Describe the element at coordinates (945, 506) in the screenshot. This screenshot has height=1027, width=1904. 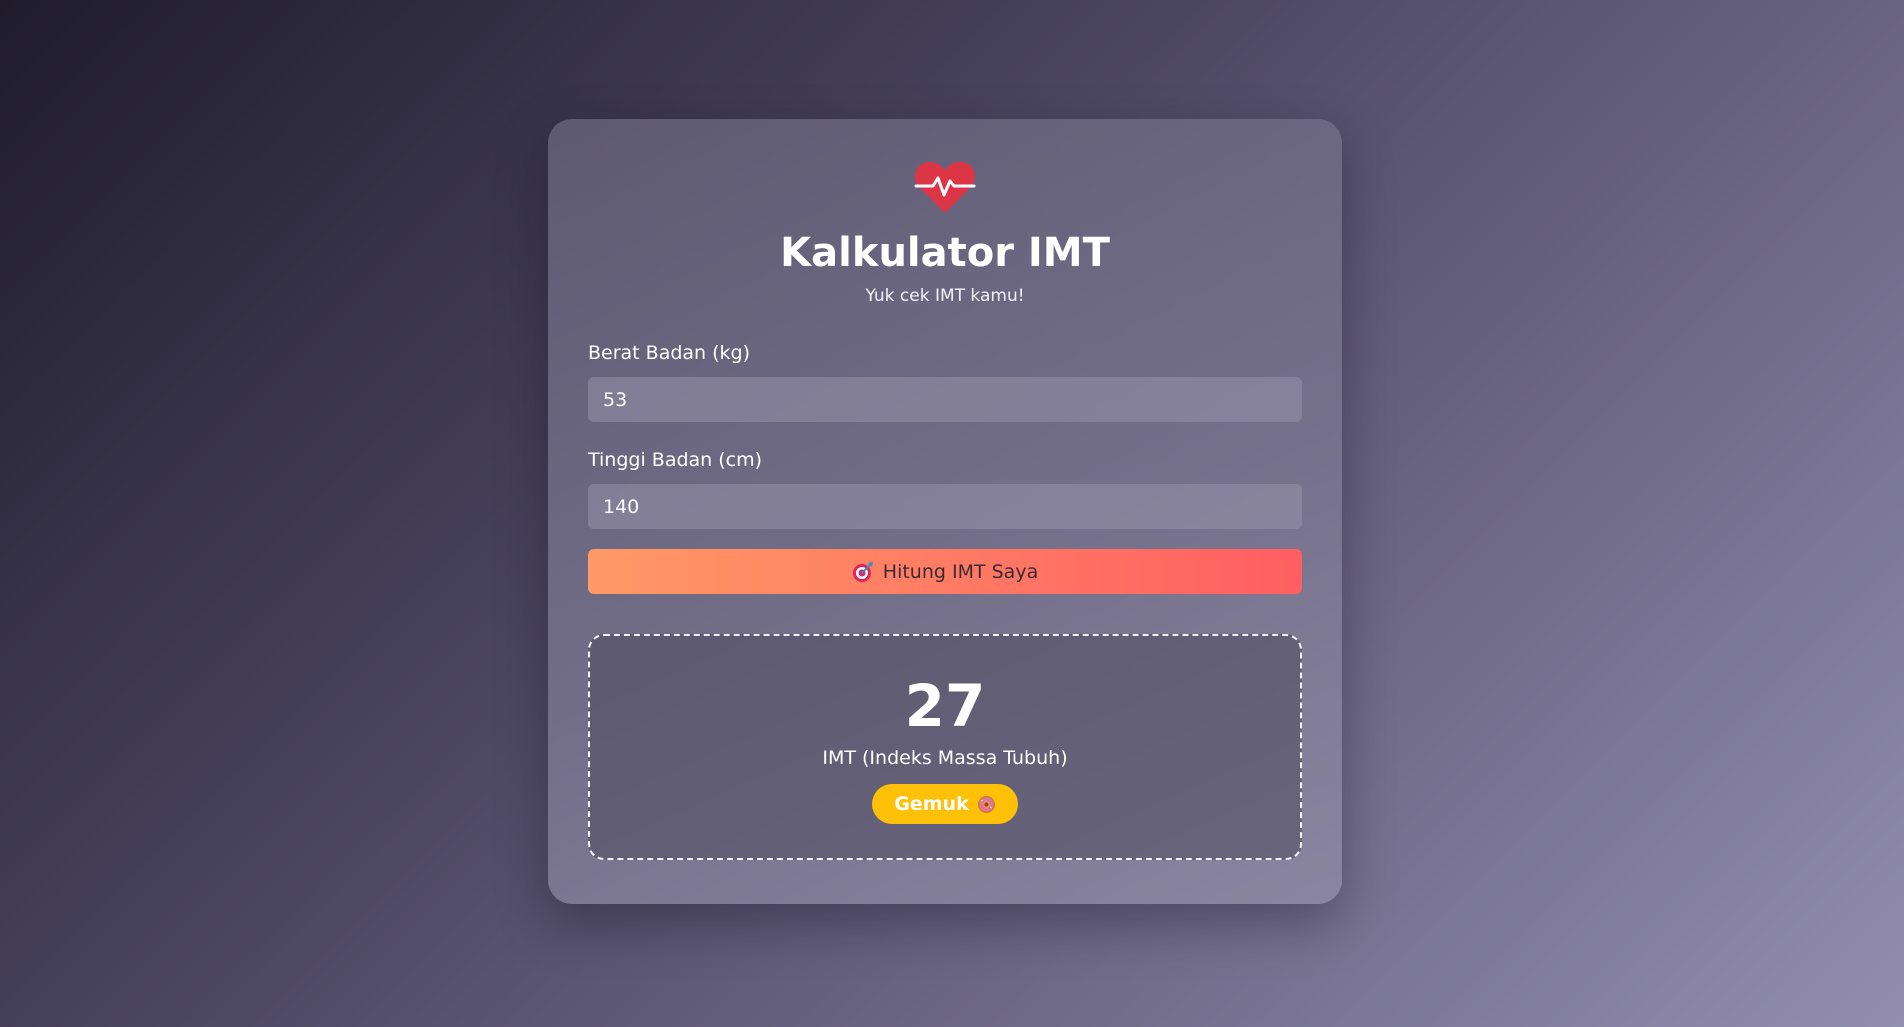
I see `height-input` at that location.